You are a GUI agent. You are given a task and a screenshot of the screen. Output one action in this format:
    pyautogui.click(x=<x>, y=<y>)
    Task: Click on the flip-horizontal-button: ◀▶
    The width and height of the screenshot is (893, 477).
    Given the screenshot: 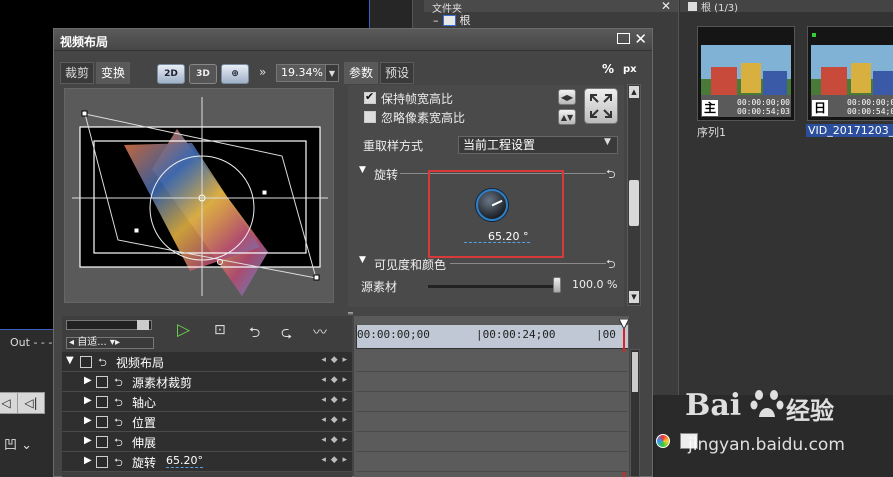 What is the action you would take?
    pyautogui.click(x=567, y=97)
    